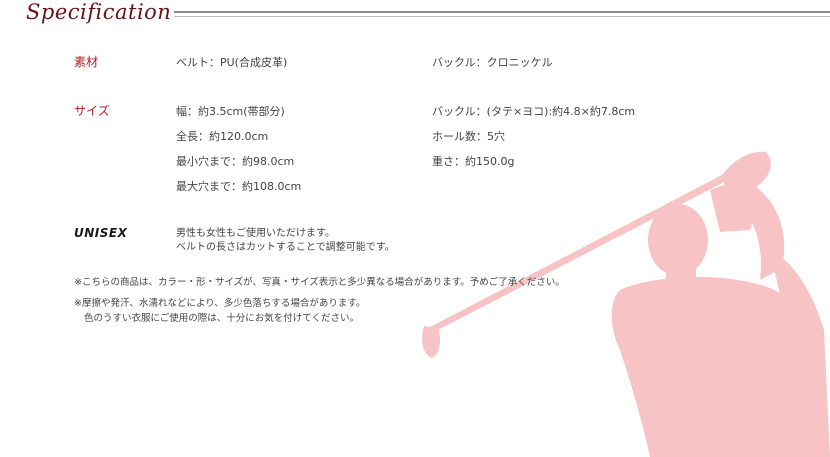 This screenshot has width=830, height=457. I want to click on size-hole-count: ホール数：5穴, so click(468, 136).